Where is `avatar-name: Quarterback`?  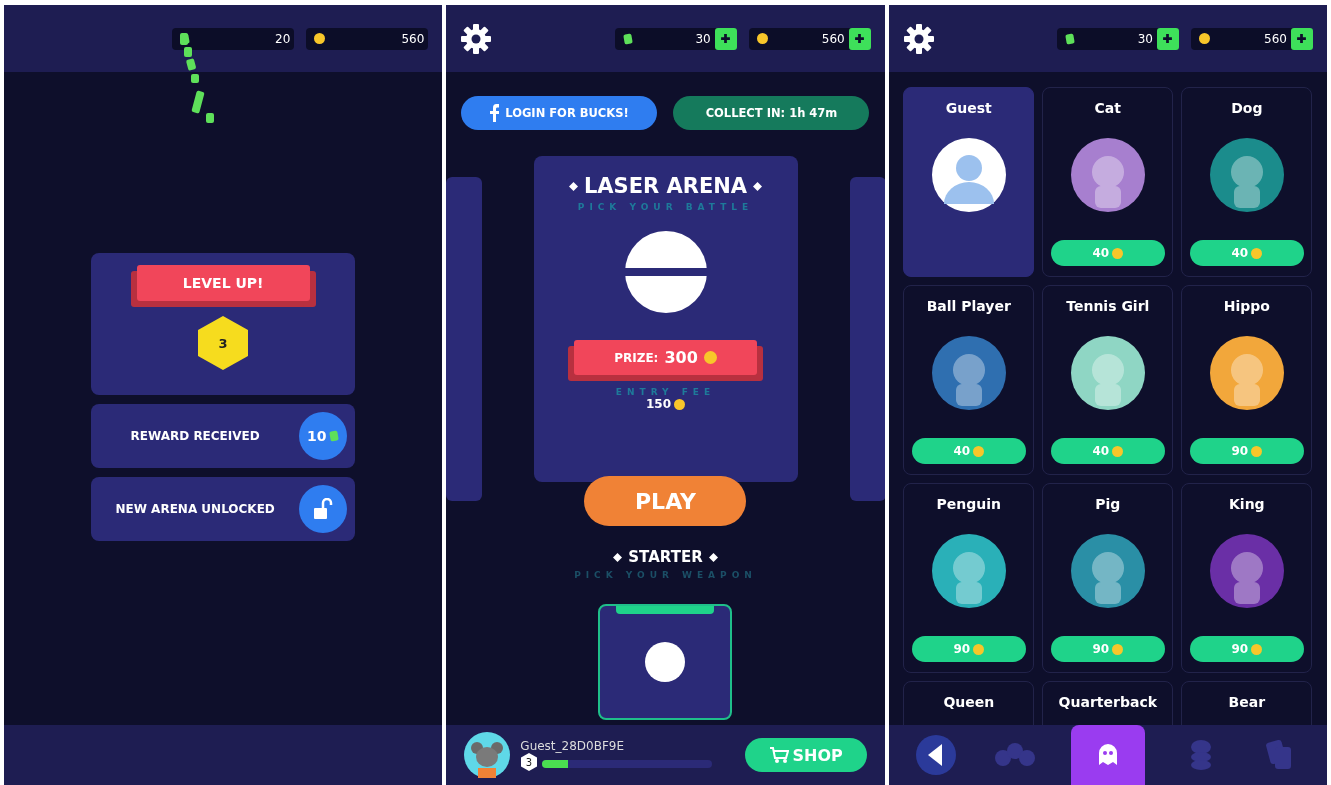 avatar-name: Quarterback is located at coordinates (1107, 702).